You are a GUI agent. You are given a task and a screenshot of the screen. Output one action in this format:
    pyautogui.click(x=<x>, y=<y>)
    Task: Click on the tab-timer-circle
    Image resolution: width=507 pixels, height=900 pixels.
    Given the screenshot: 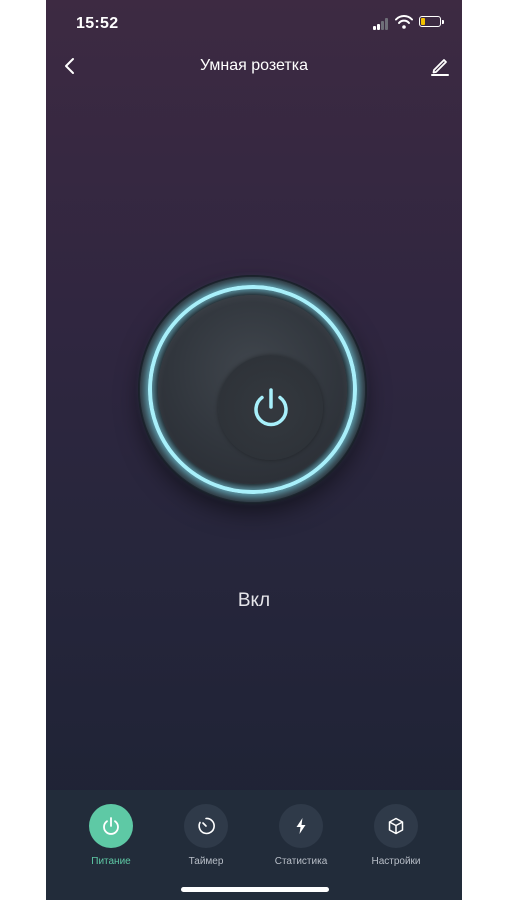 What is the action you would take?
    pyautogui.click(x=206, y=826)
    